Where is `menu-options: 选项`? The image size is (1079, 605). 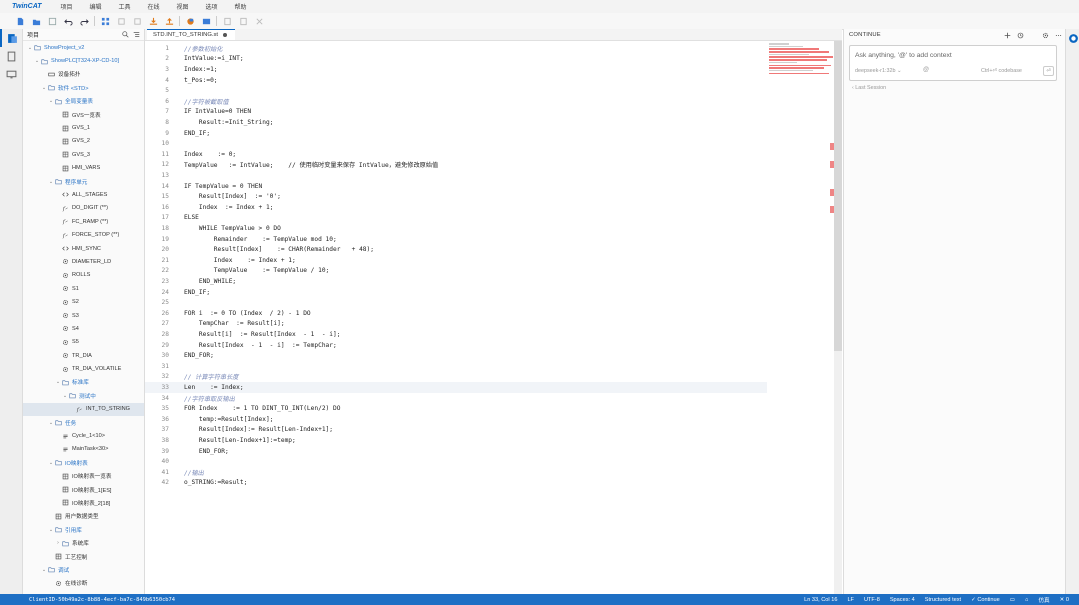
menu-options: 选项 is located at coordinates (211, 6).